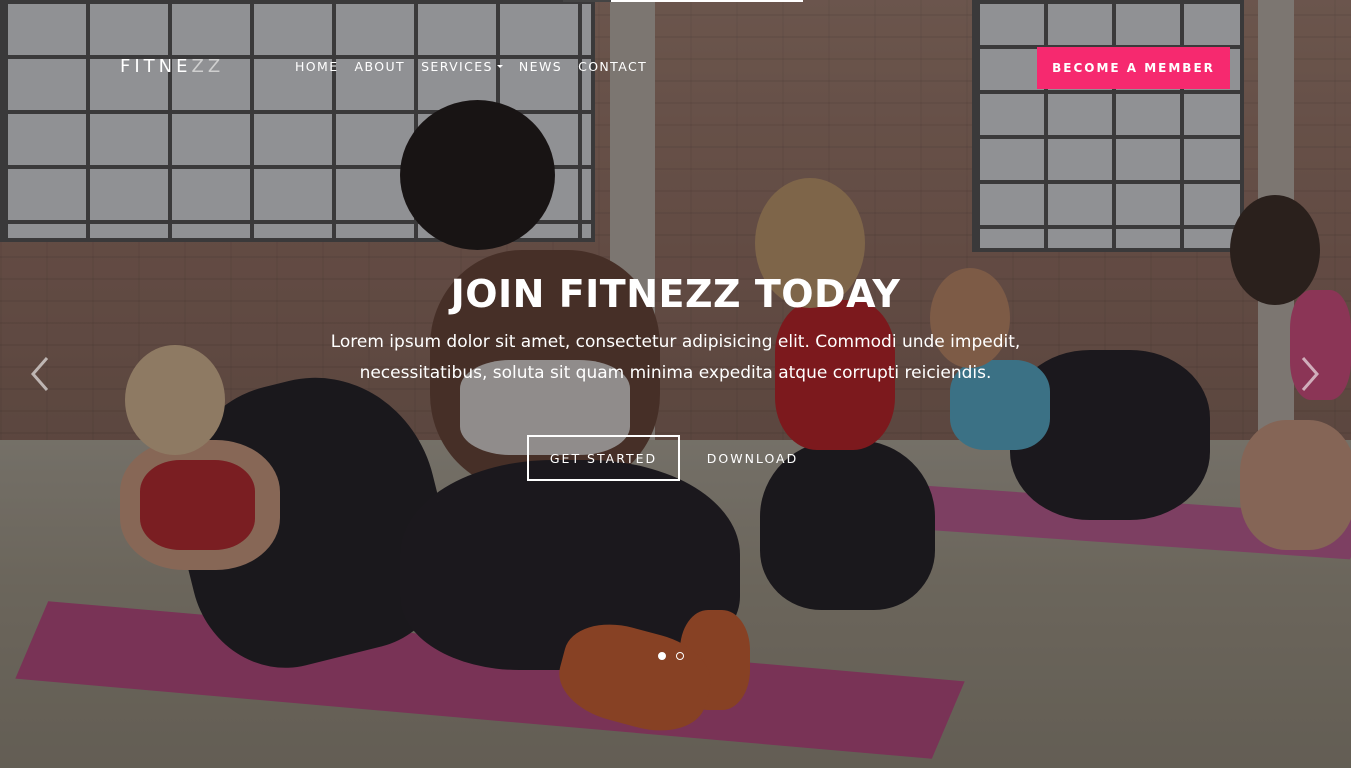 The image size is (1351, 768). What do you see at coordinates (587, 1) in the screenshot?
I see `top-progress-bar-track` at bounding box center [587, 1].